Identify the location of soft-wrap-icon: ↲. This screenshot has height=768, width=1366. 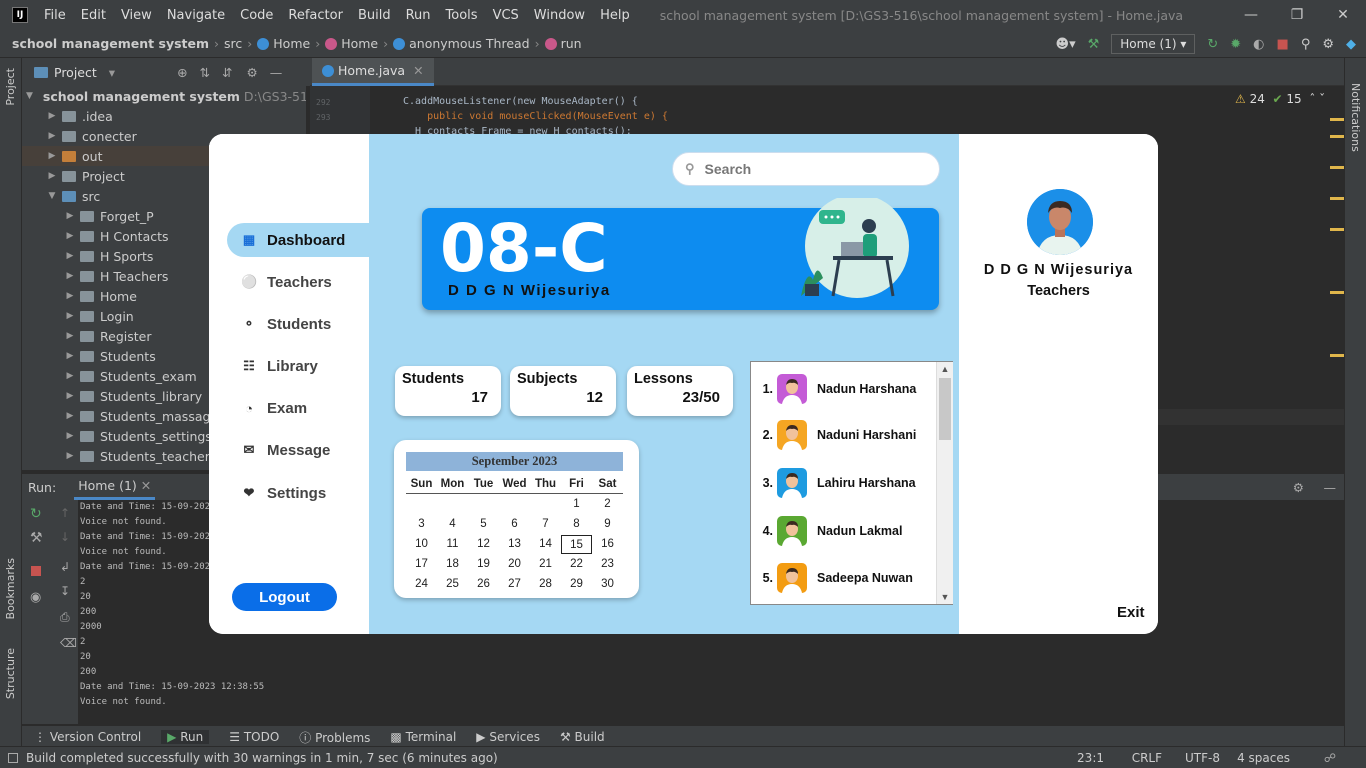
(65, 567).